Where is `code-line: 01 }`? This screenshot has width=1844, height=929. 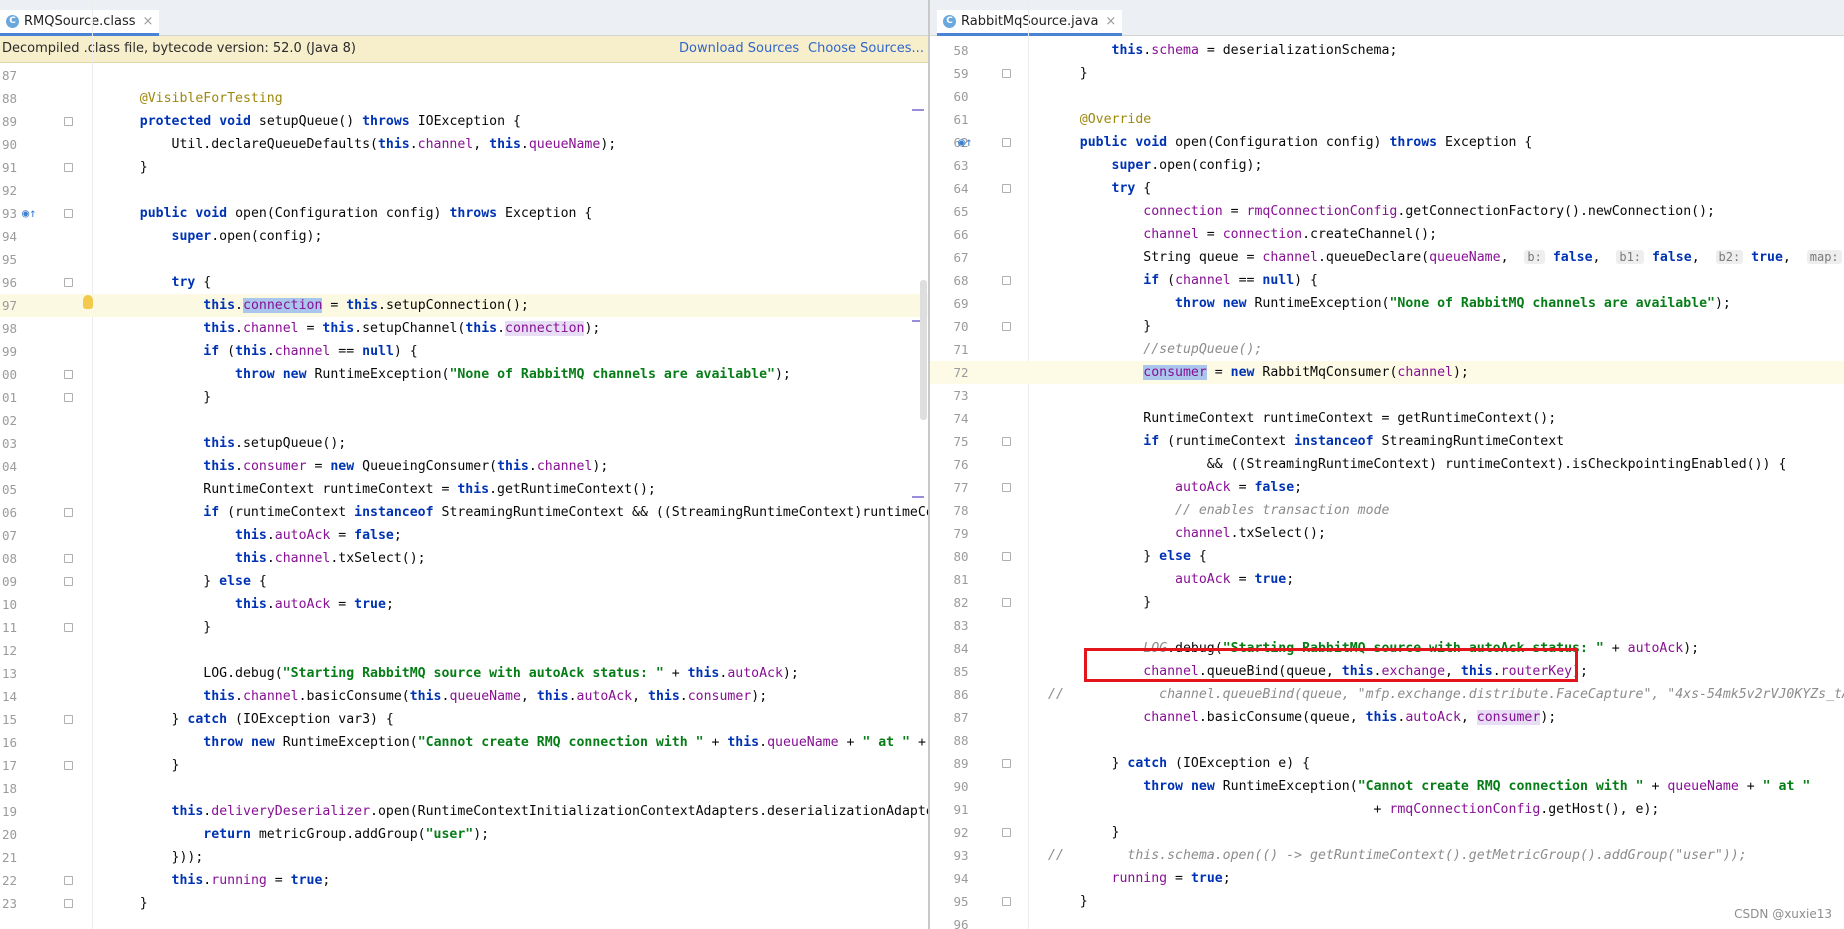
code-line: 01 } is located at coordinates (464, 397).